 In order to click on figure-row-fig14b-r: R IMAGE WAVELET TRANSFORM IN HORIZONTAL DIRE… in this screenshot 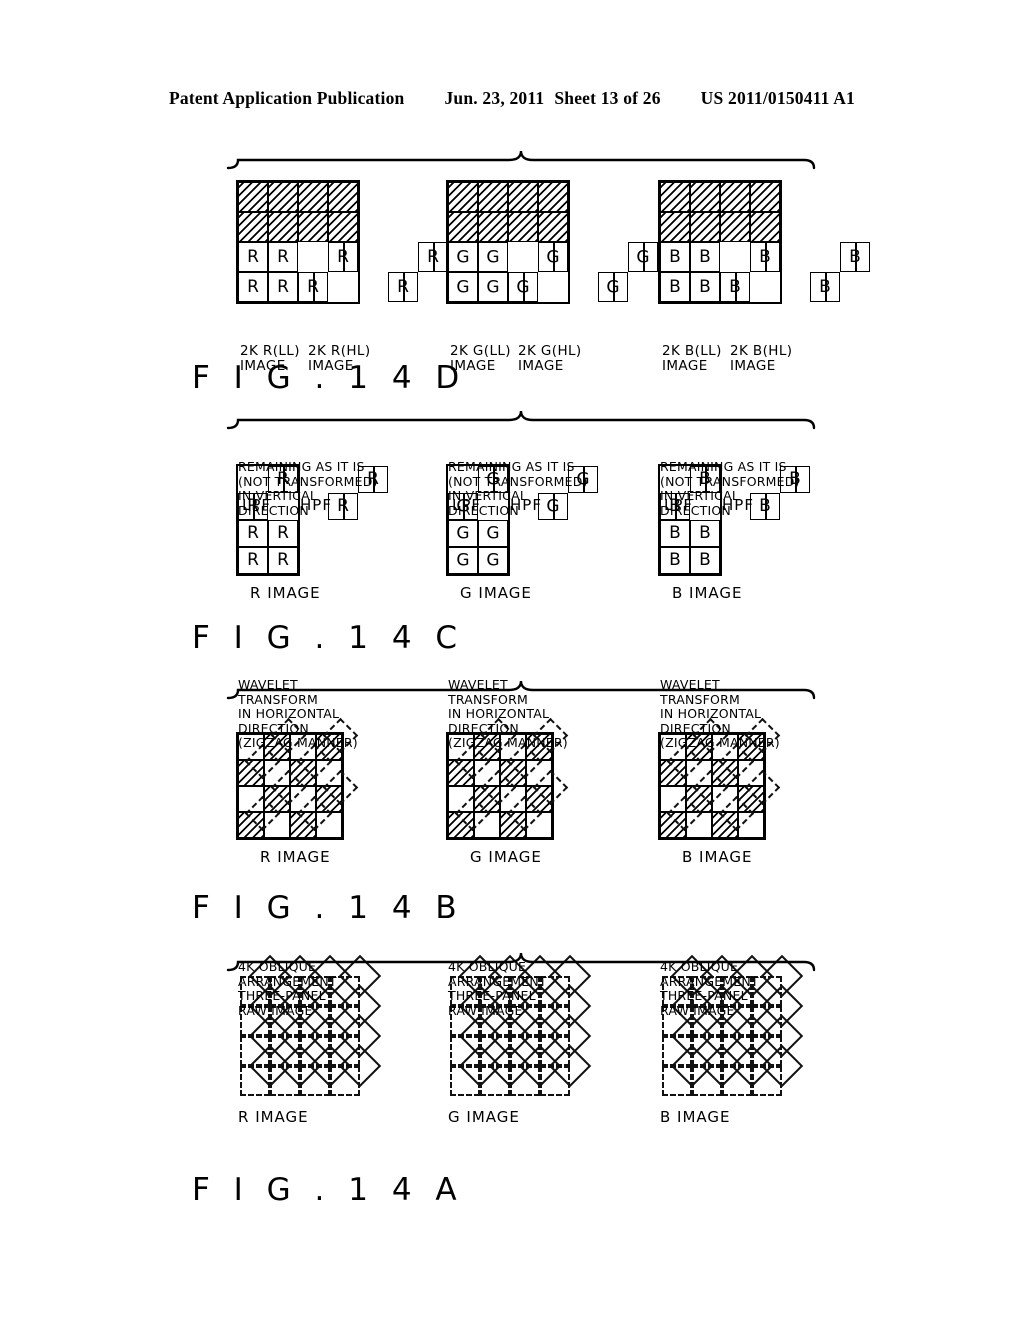, I will do `click(332, 760)`.